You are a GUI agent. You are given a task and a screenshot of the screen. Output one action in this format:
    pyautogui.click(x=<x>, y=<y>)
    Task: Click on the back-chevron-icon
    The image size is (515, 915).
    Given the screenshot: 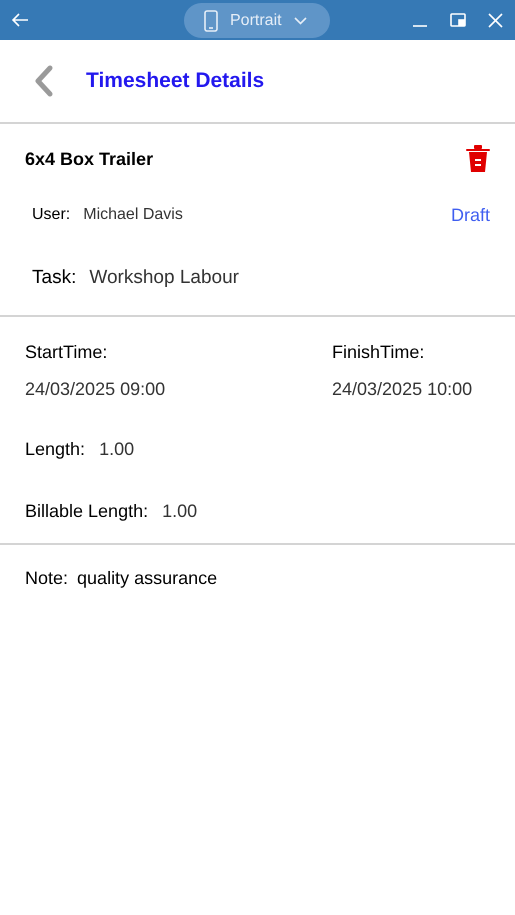 What is the action you would take?
    pyautogui.click(x=44, y=81)
    